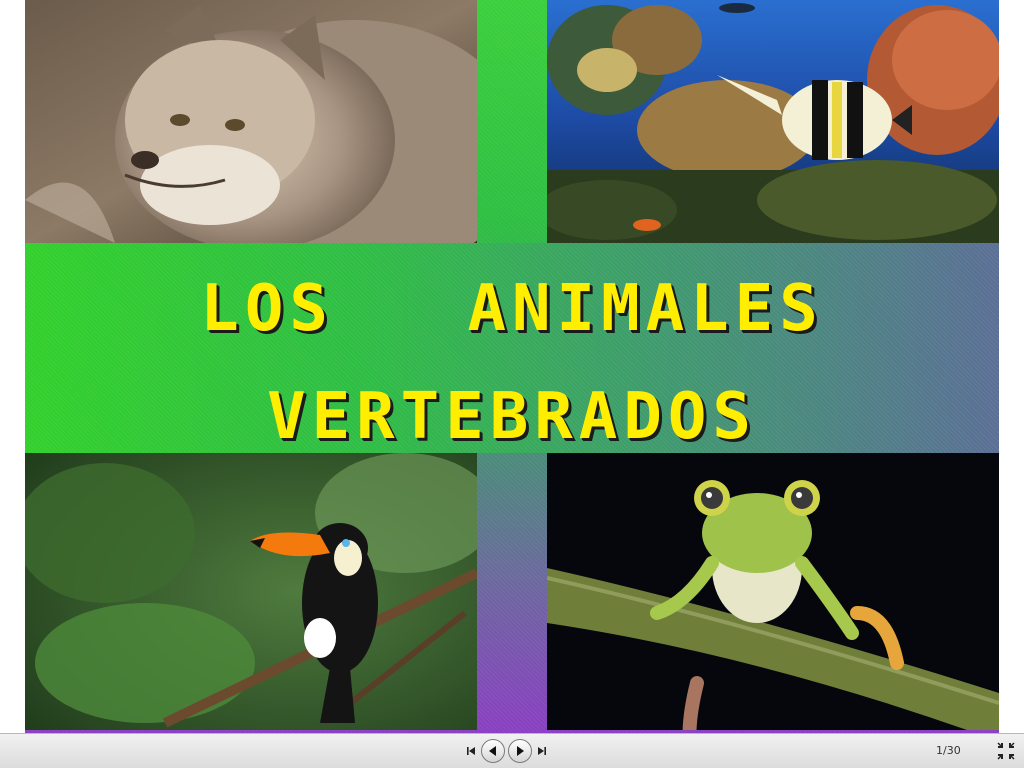 Image resolution: width=1024 pixels, height=768 pixels. I want to click on skip-to-last-icon, so click(542, 751).